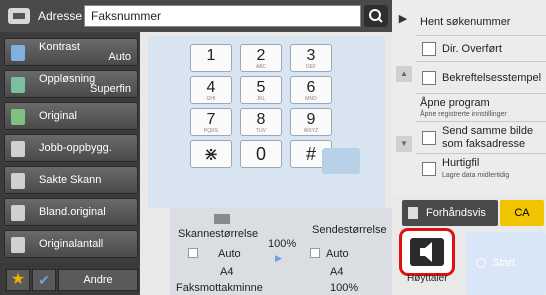 The width and height of the screenshot is (546, 295). Describe the element at coordinates (98, 280) in the screenshot. I see `others-button: Andre` at that location.